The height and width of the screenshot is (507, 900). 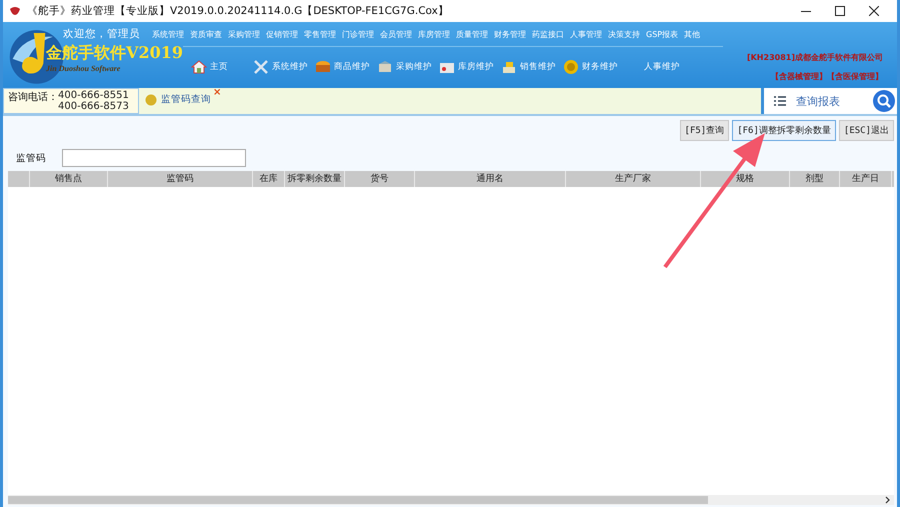 What do you see at coordinates (705, 130) in the screenshot?
I see `action-button: [F5]查询` at bounding box center [705, 130].